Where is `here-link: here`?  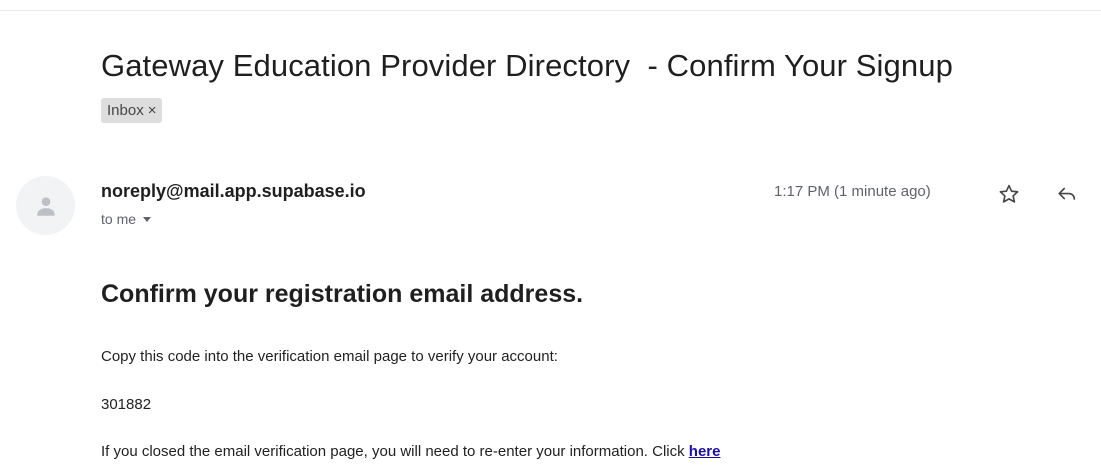 here-link: here is located at coordinates (705, 451).